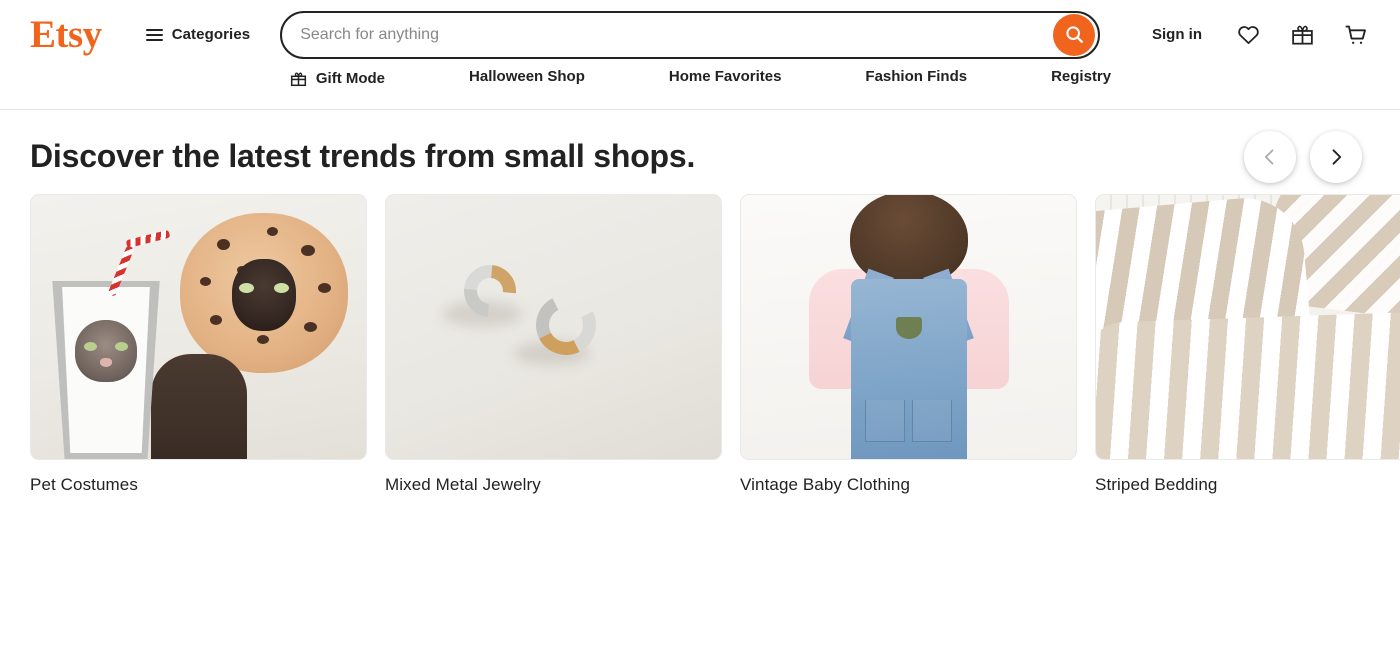 This screenshot has height=656, width=1400. I want to click on striped-bedding-illustration, so click(1248, 327).